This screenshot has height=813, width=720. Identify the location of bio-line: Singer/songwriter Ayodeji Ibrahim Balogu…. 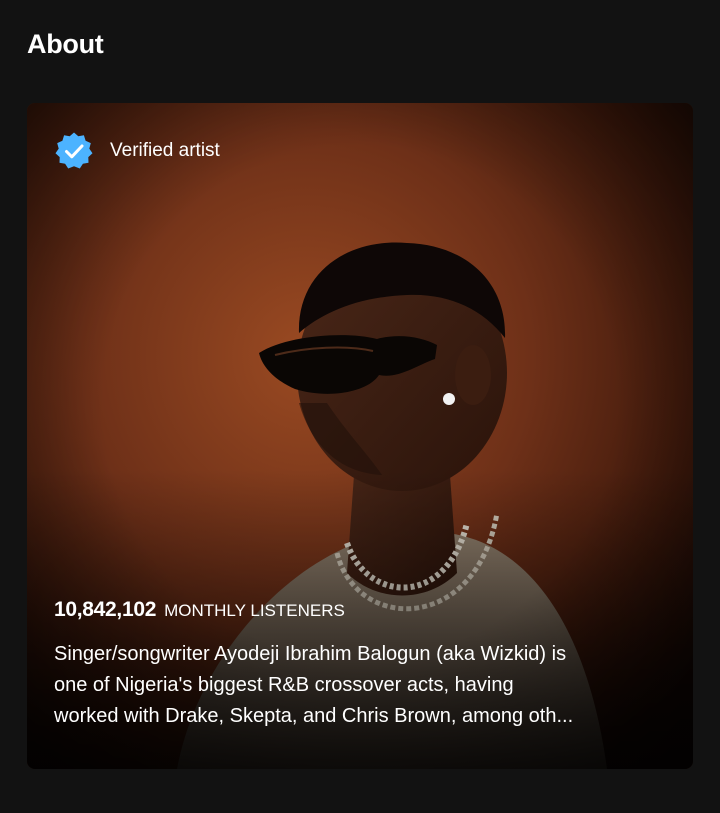
(310, 654).